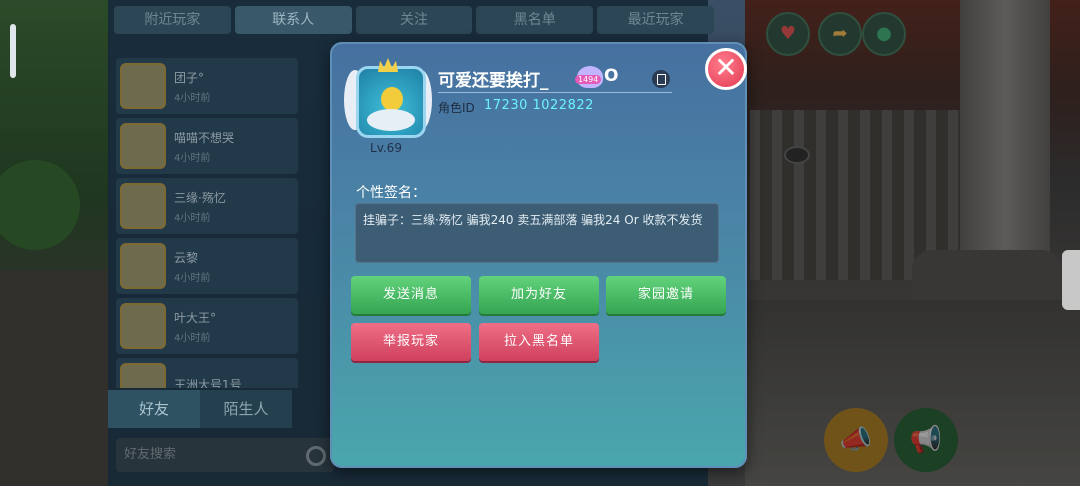 Image resolution: width=1080 pixels, height=486 pixels. I want to click on add-to-blacklist-button: 拉入黑名单, so click(539, 342).